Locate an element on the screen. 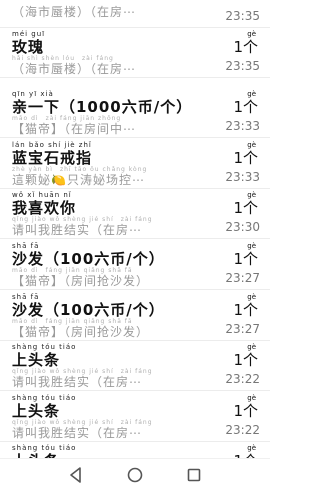 The height and width of the screenshot is (491, 320). gift-name-text: 沙发（100六币/个） is located at coordinates (88, 310).